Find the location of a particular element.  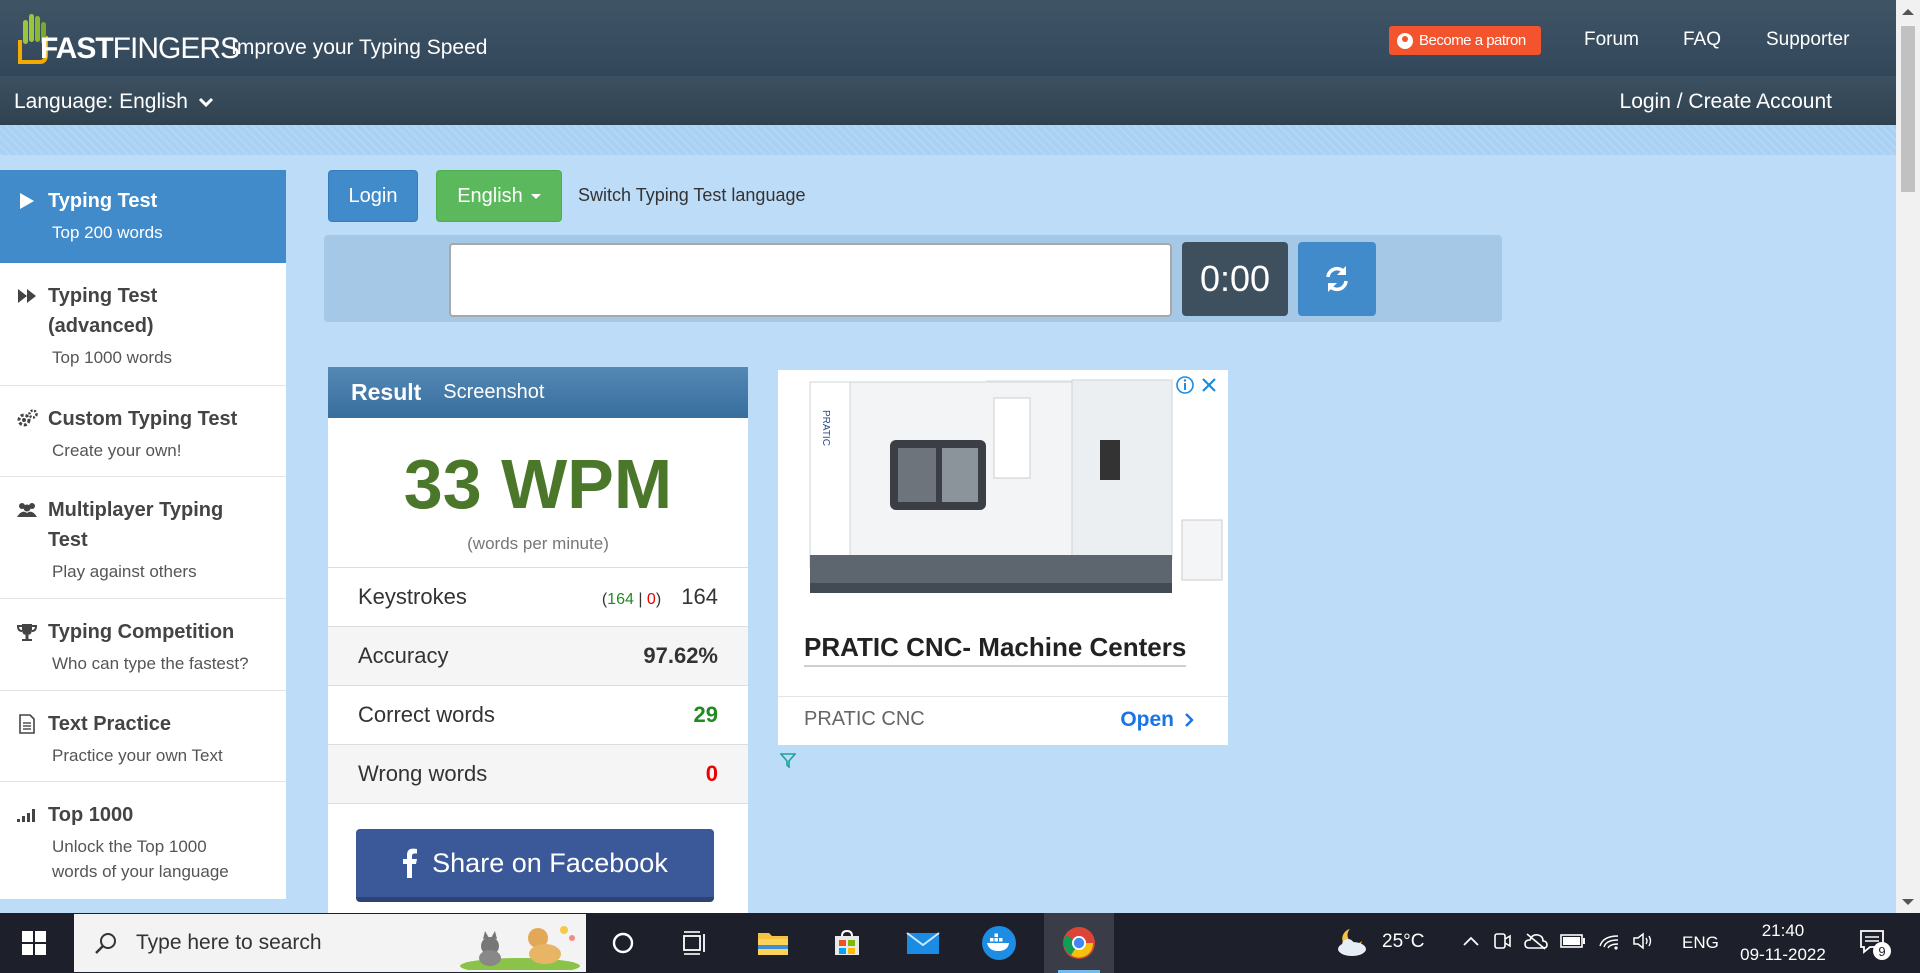

become-patron-button: Become a patron is located at coordinates (1465, 40).